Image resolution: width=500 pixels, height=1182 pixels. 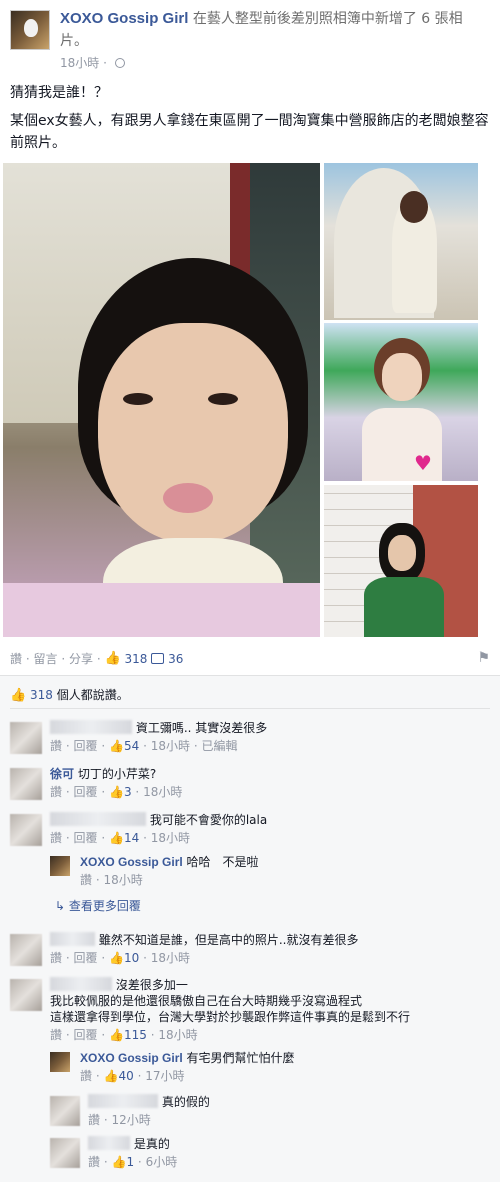 I want to click on comment-count: 36, so click(x=175, y=659).